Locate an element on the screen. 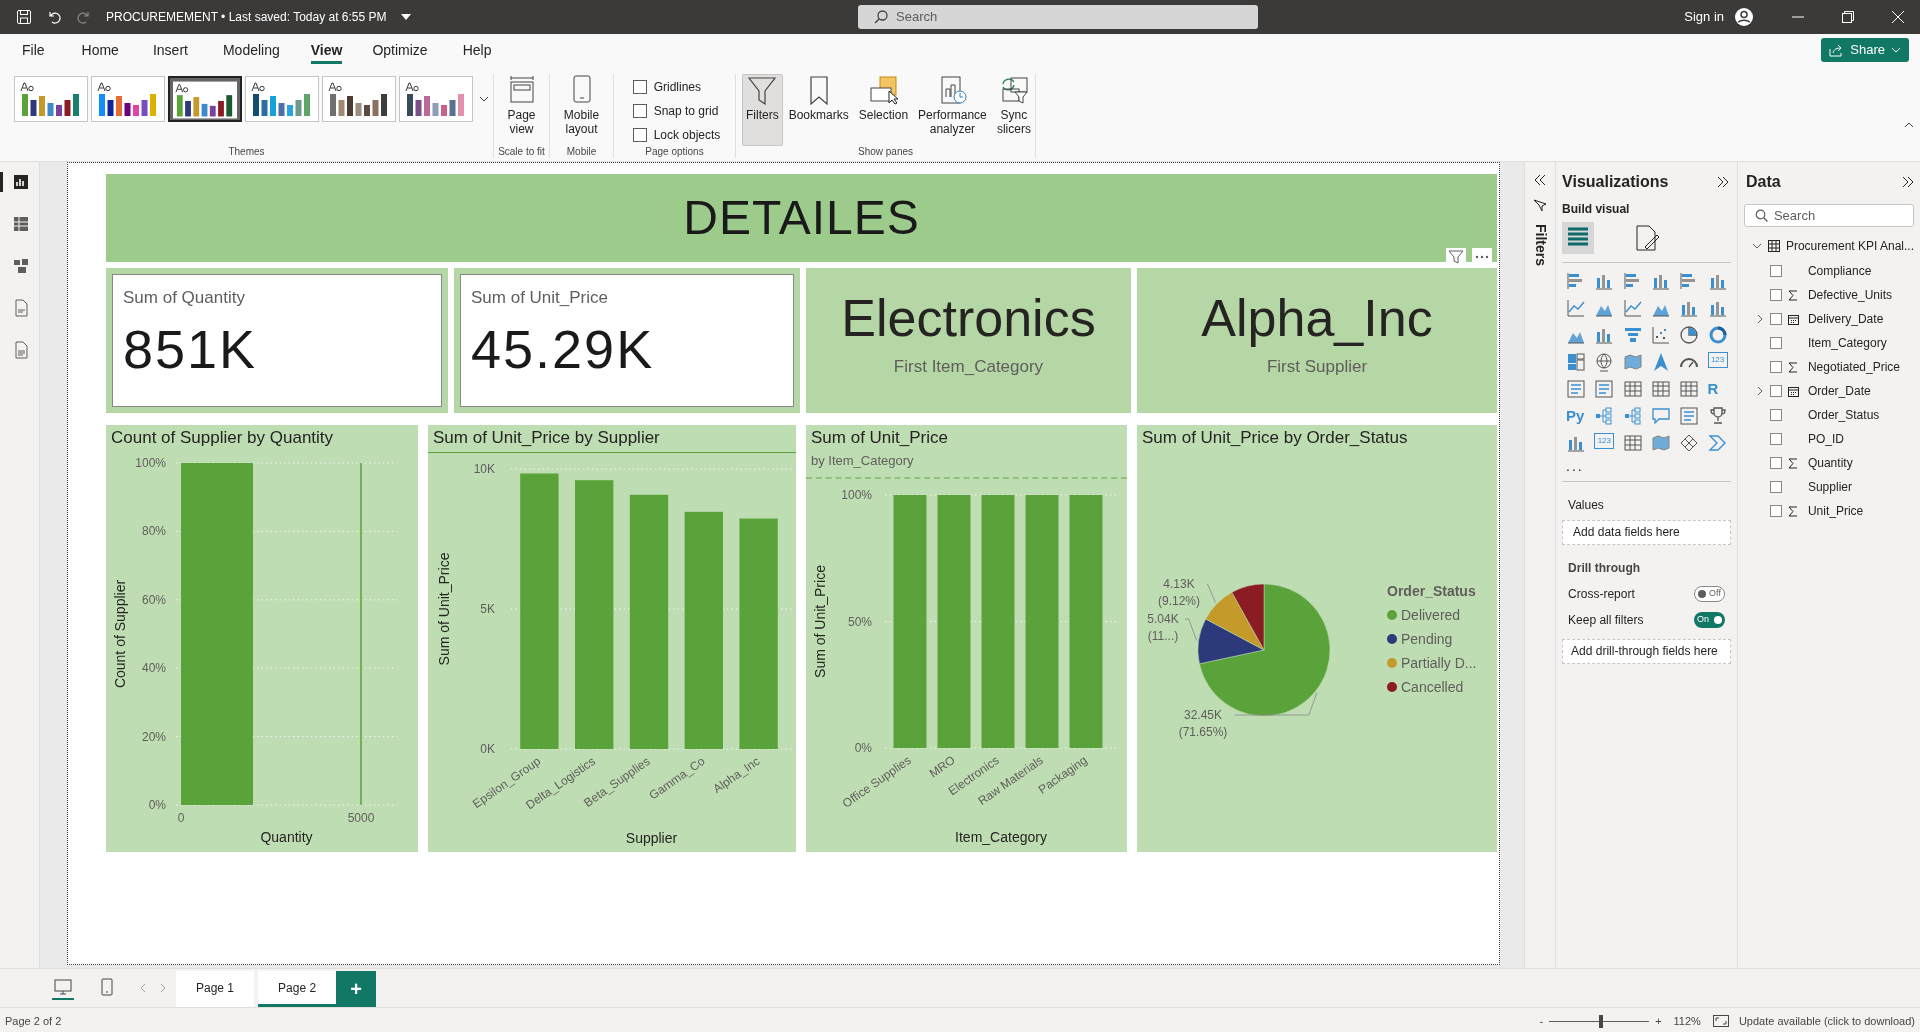 Image resolution: width=1920 pixels, height=1032 pixels. menu-tab: Home is located at coordinates (100, 50).